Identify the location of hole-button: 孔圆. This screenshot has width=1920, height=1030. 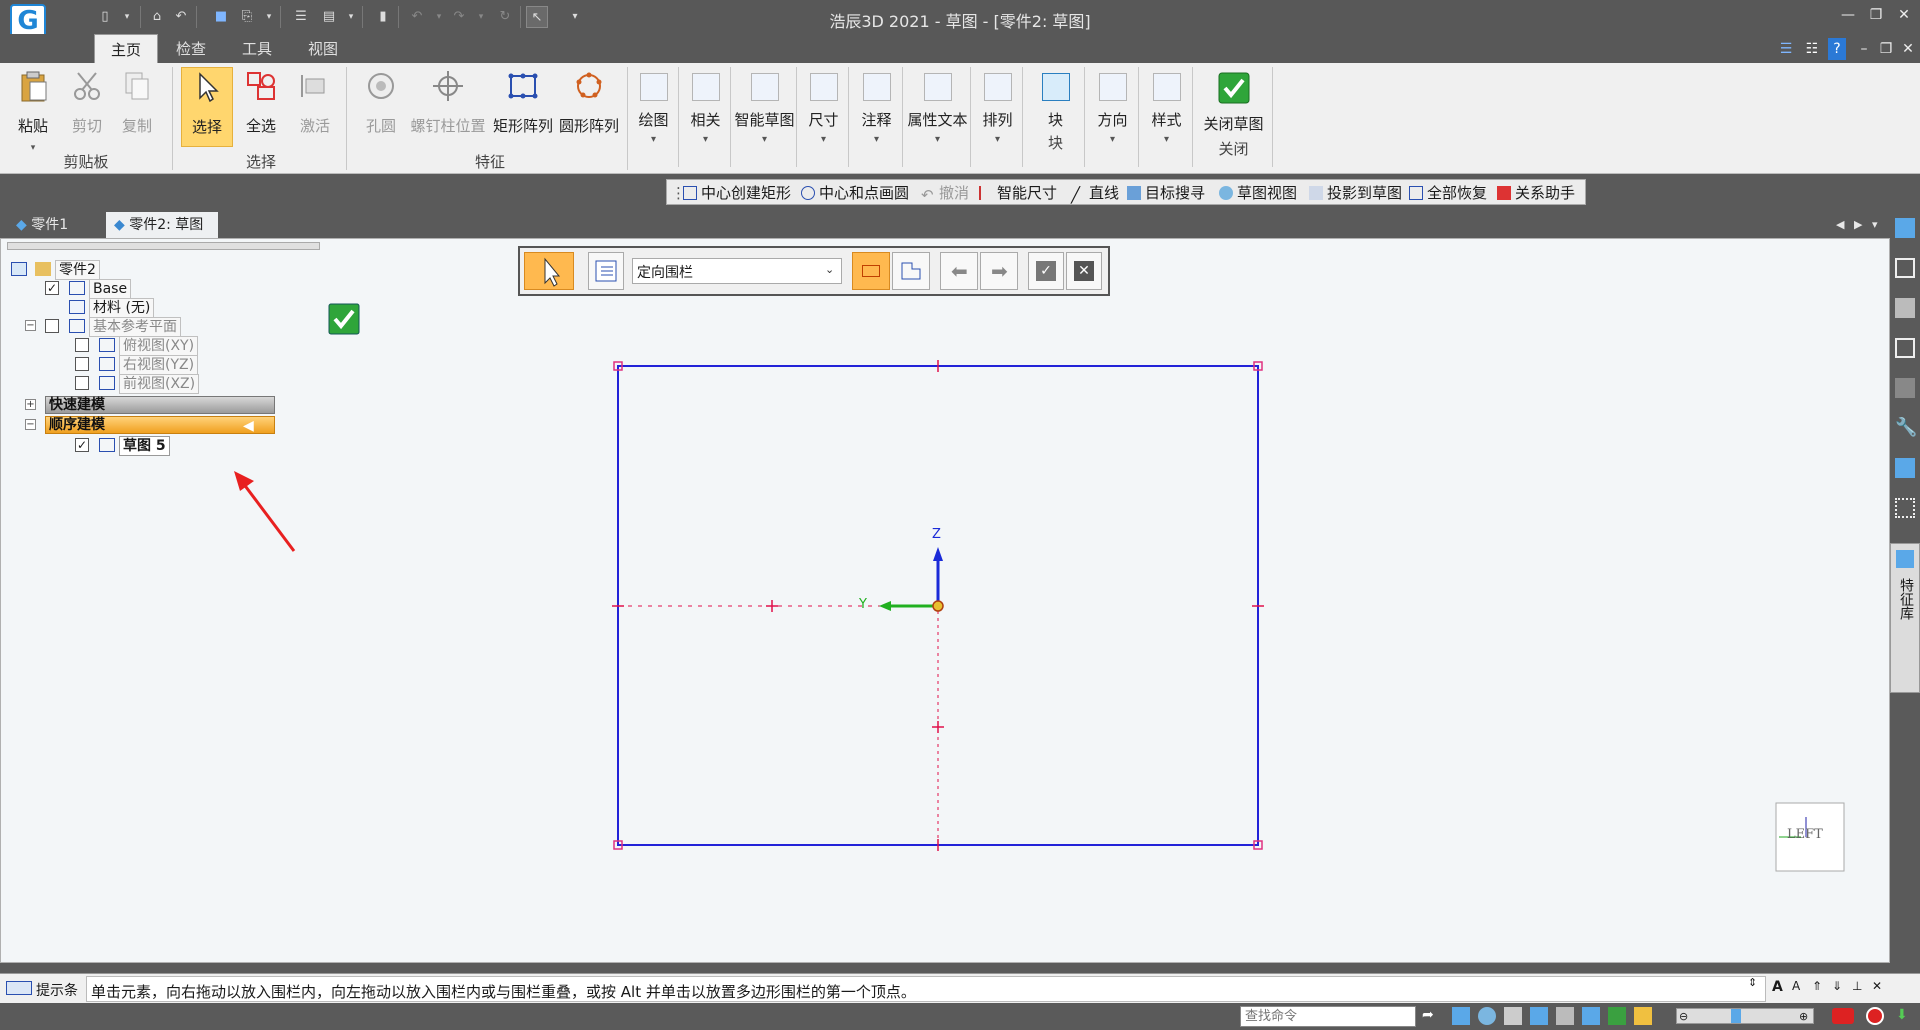
(381, 107).